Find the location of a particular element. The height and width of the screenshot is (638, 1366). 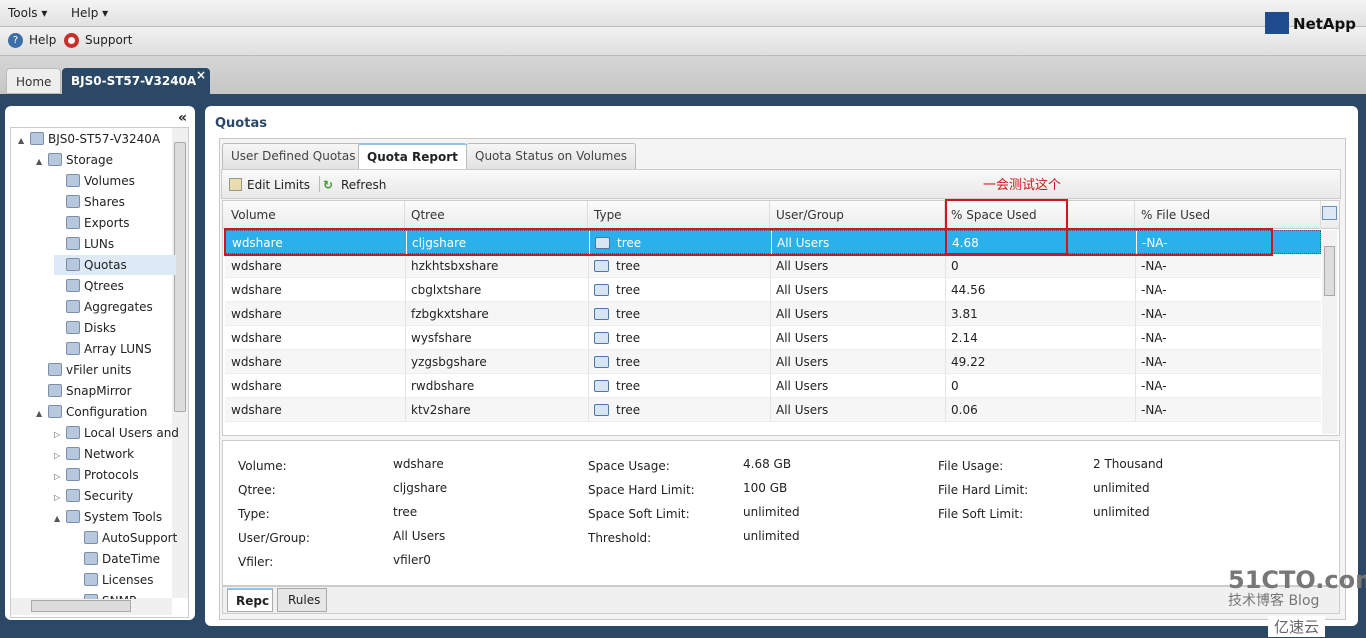

tree-item-configuration: ▲ Configuration is located at coordinates (91, 412).